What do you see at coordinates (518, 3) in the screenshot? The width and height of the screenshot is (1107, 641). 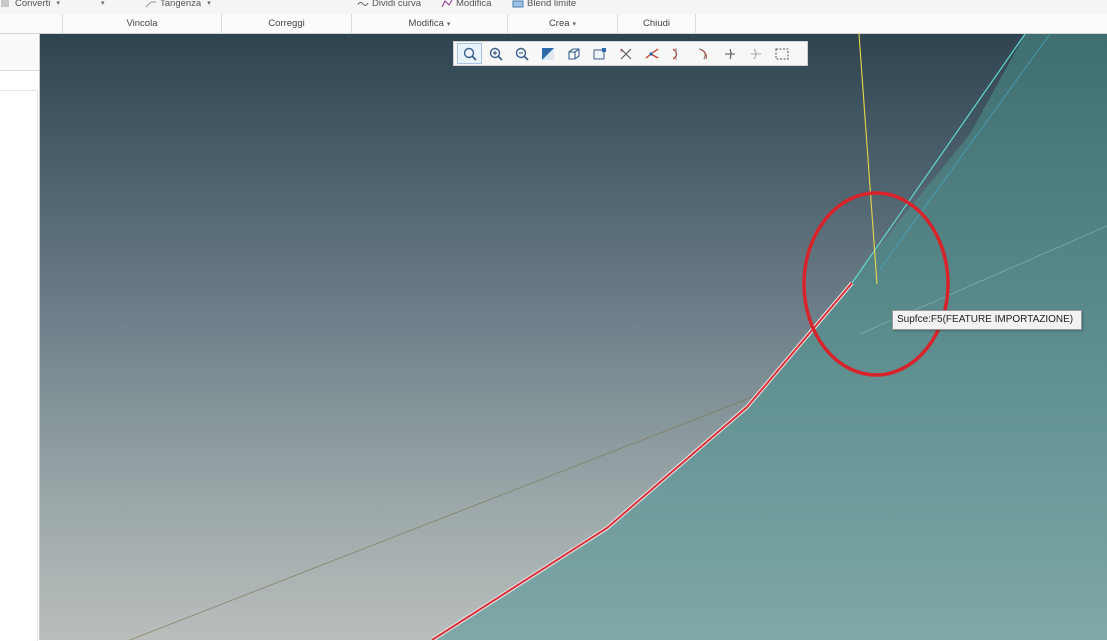 I see `boundary-blend-icon` at bounding box center [518, 3].